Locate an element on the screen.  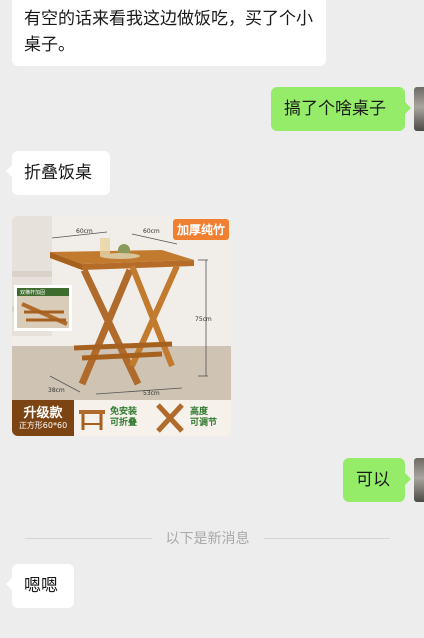
message-bubble-incoming: 有空的话来看我这边做饭吃，买了个小桌子。 is located at coordinates (169, 33).